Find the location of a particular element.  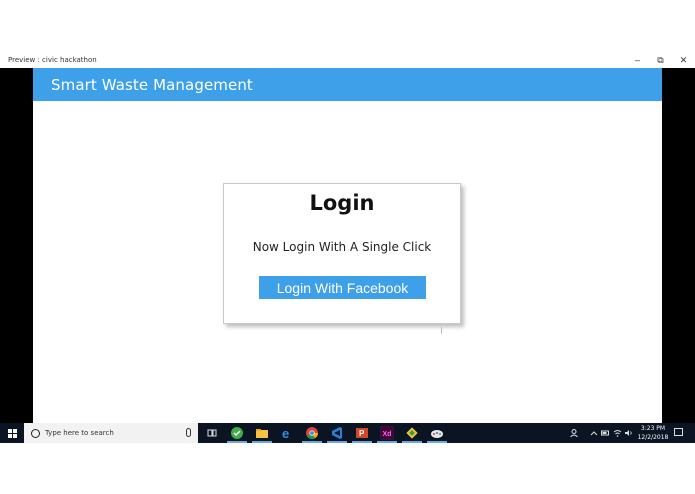

login-heading: Login is located at coordinates (342, 203).